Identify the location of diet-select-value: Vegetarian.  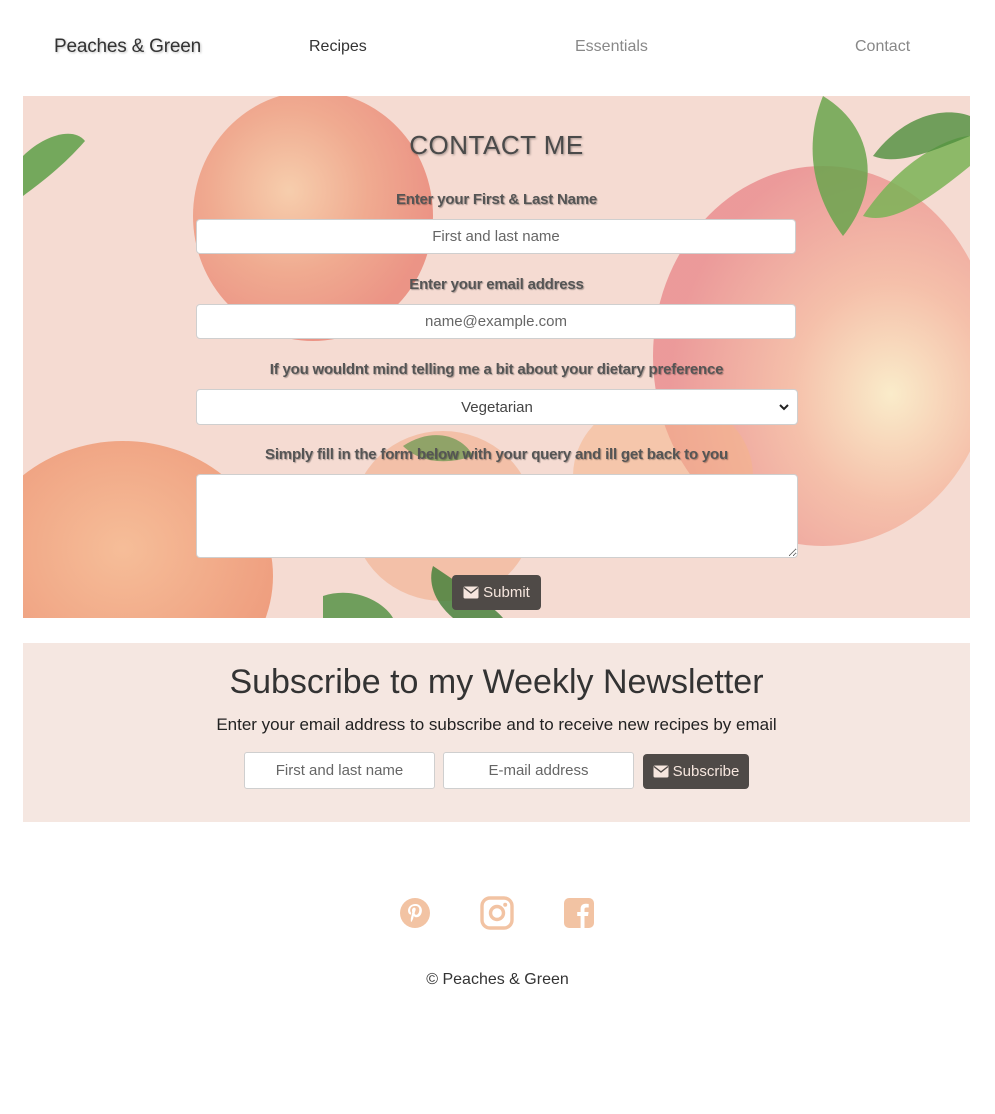
(497, 407).